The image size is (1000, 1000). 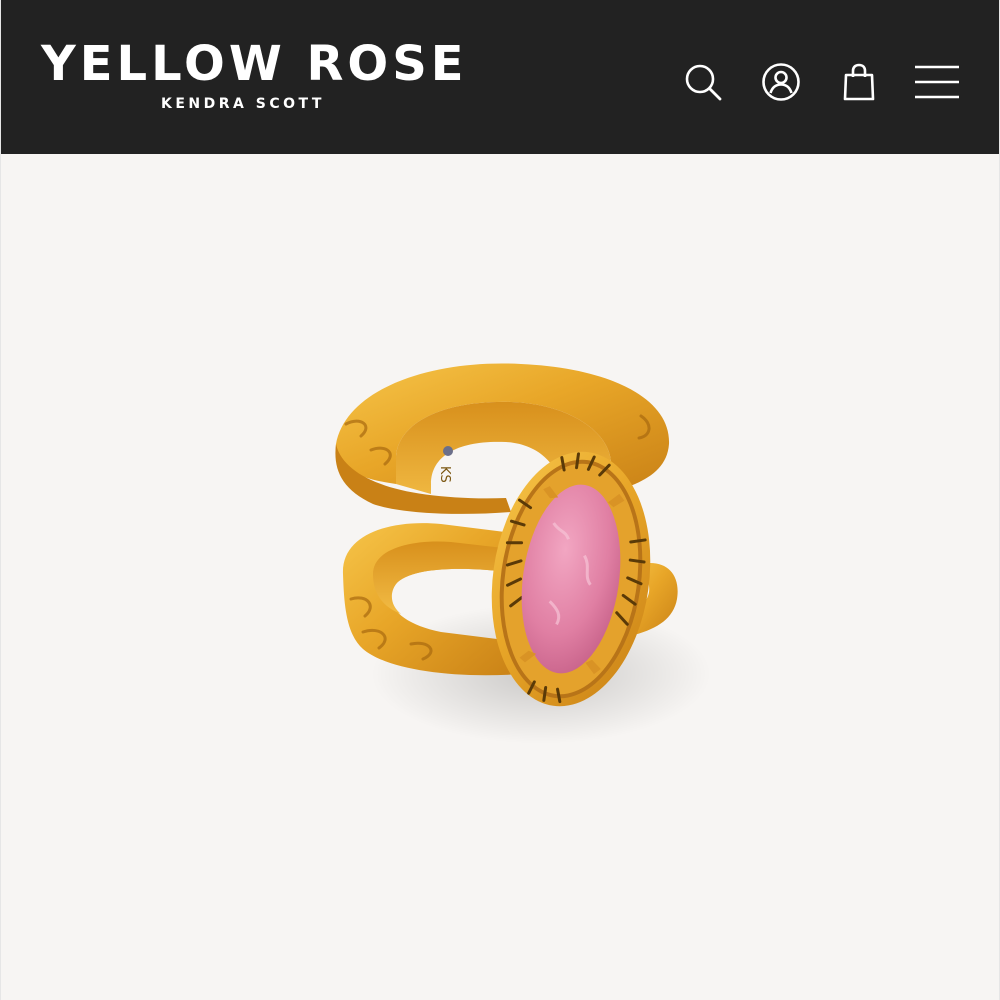 I want to click on menu-button, so click(x=937, y=82).